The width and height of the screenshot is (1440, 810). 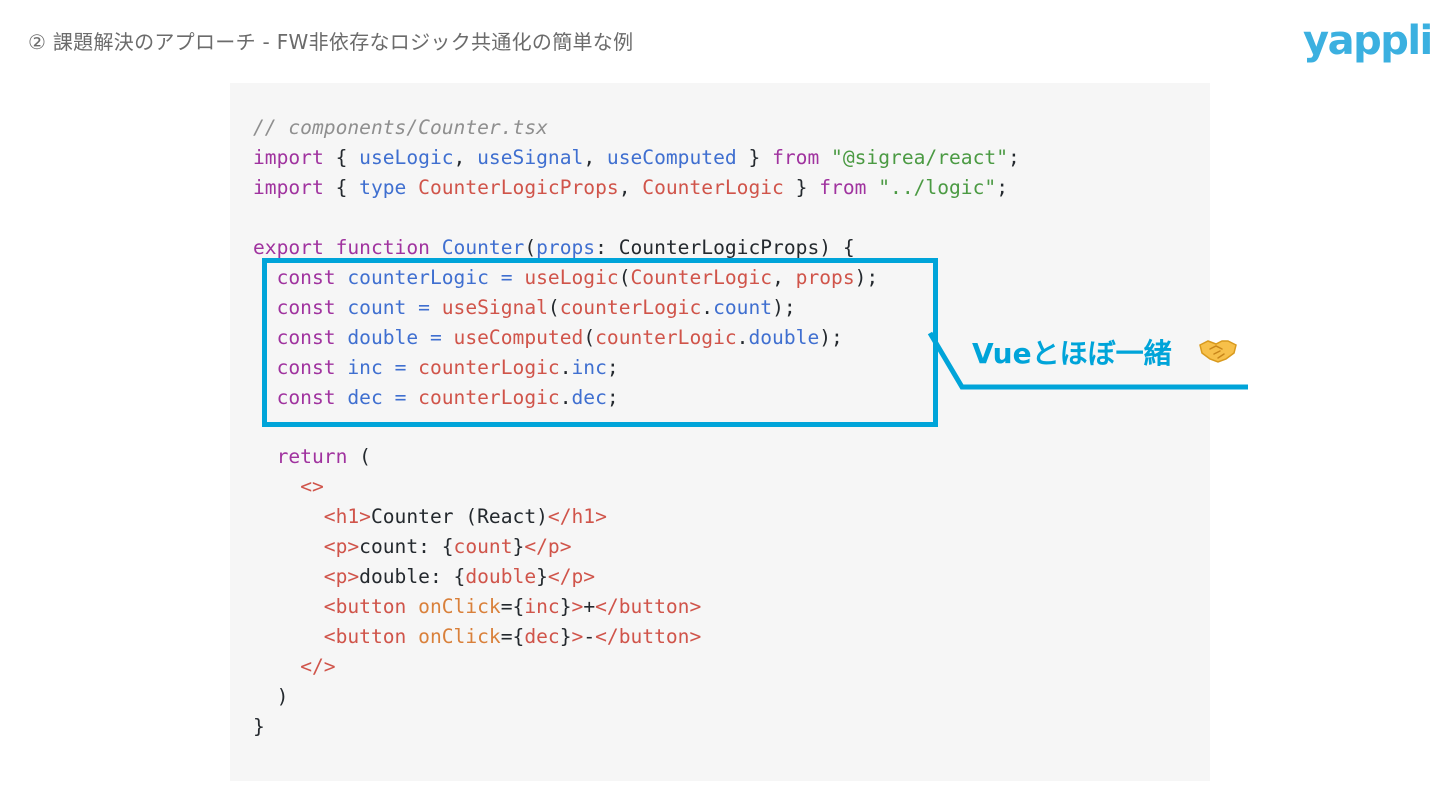 What do you see at coordinates (1072, 353) in the screenshot?
I see `callout-text: Vueとほぼ一緒` at bounding box center [1072, 353].